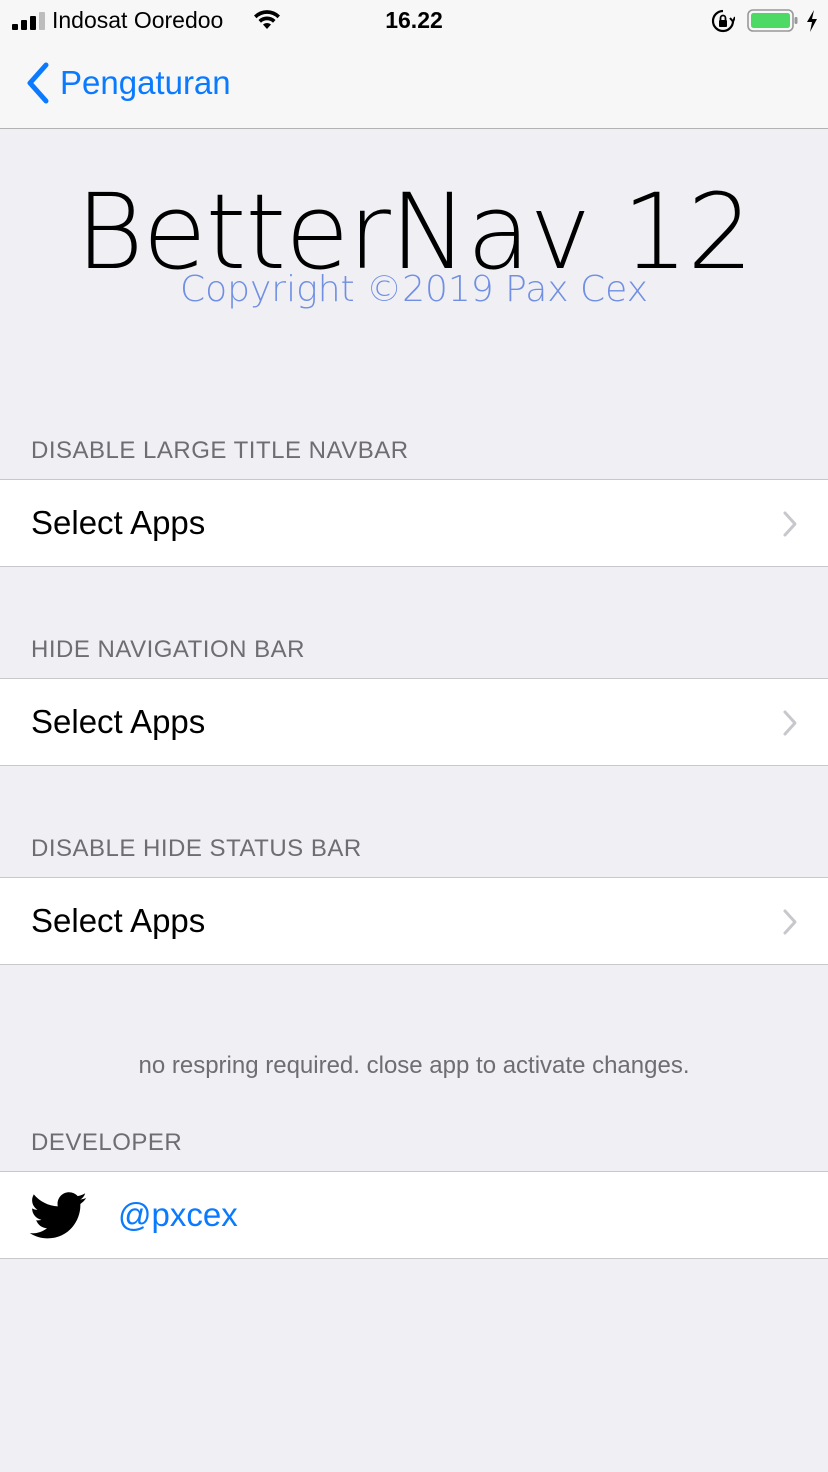  I want to click on navigation-bar: Pengaturan, so click(414, 84).